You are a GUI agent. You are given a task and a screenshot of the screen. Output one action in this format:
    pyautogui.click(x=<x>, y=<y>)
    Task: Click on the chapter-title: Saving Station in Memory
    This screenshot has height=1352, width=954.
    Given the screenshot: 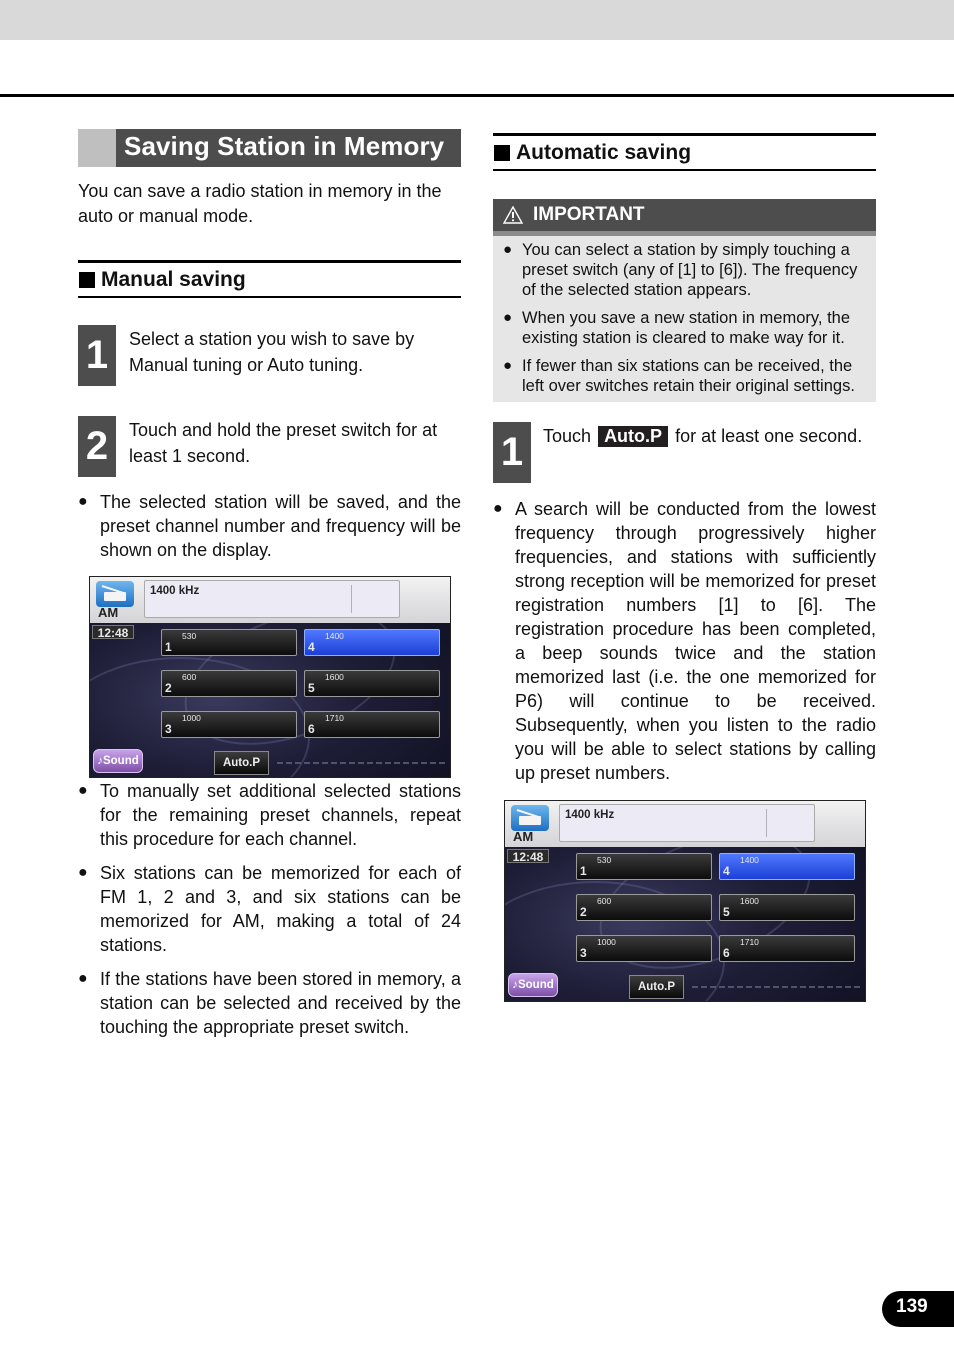 What is the action you would take?
    pyautogui.click(x=284, y=146)
    